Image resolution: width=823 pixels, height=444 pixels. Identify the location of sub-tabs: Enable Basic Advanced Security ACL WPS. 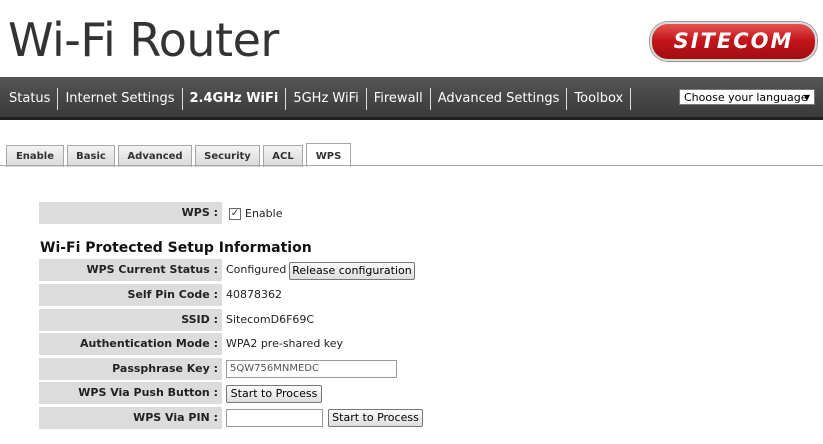
(180, 155).